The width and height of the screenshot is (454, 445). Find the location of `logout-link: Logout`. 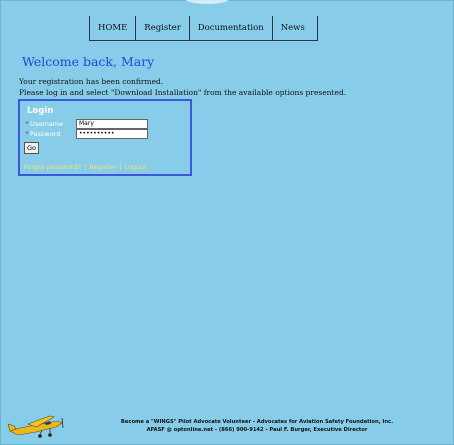

logout-link: Logout is located at coordinates (136, 167).